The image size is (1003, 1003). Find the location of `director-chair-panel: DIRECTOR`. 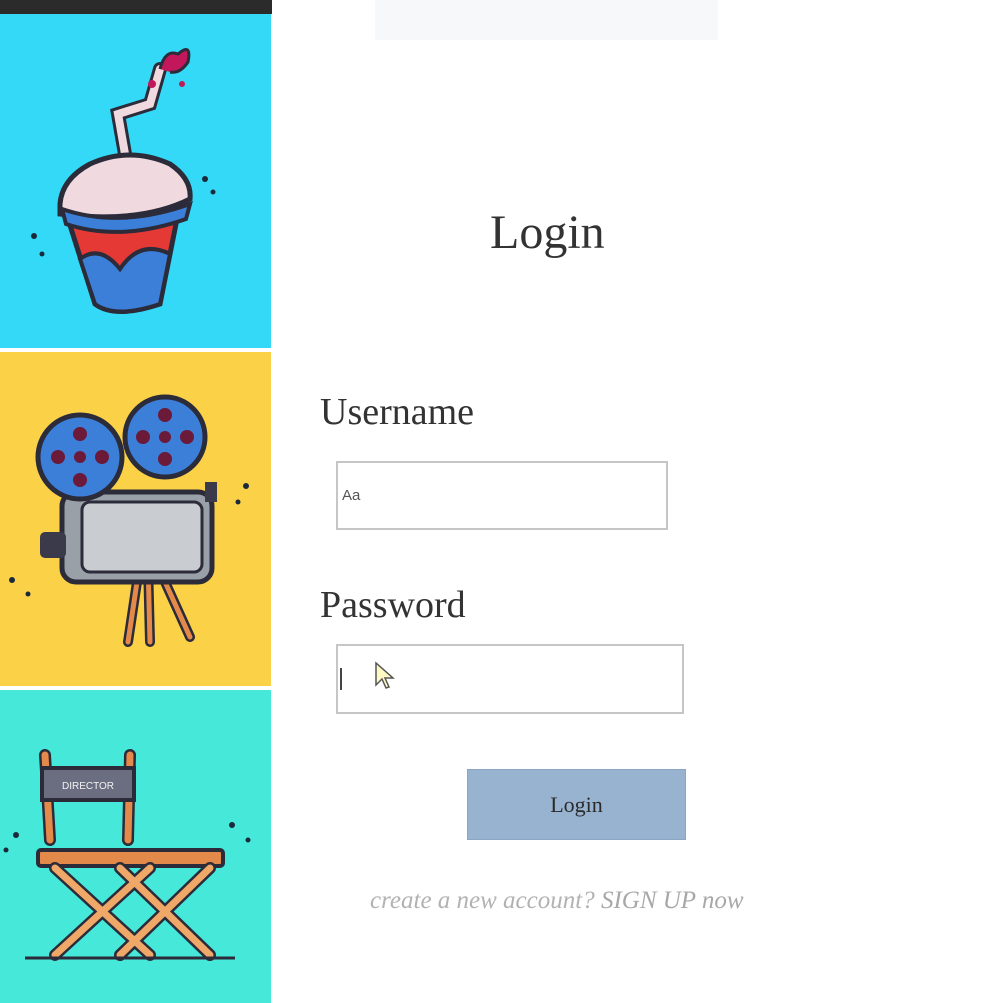

director-chair-panel: DIRECTOR is located at coordinates (135, 846).